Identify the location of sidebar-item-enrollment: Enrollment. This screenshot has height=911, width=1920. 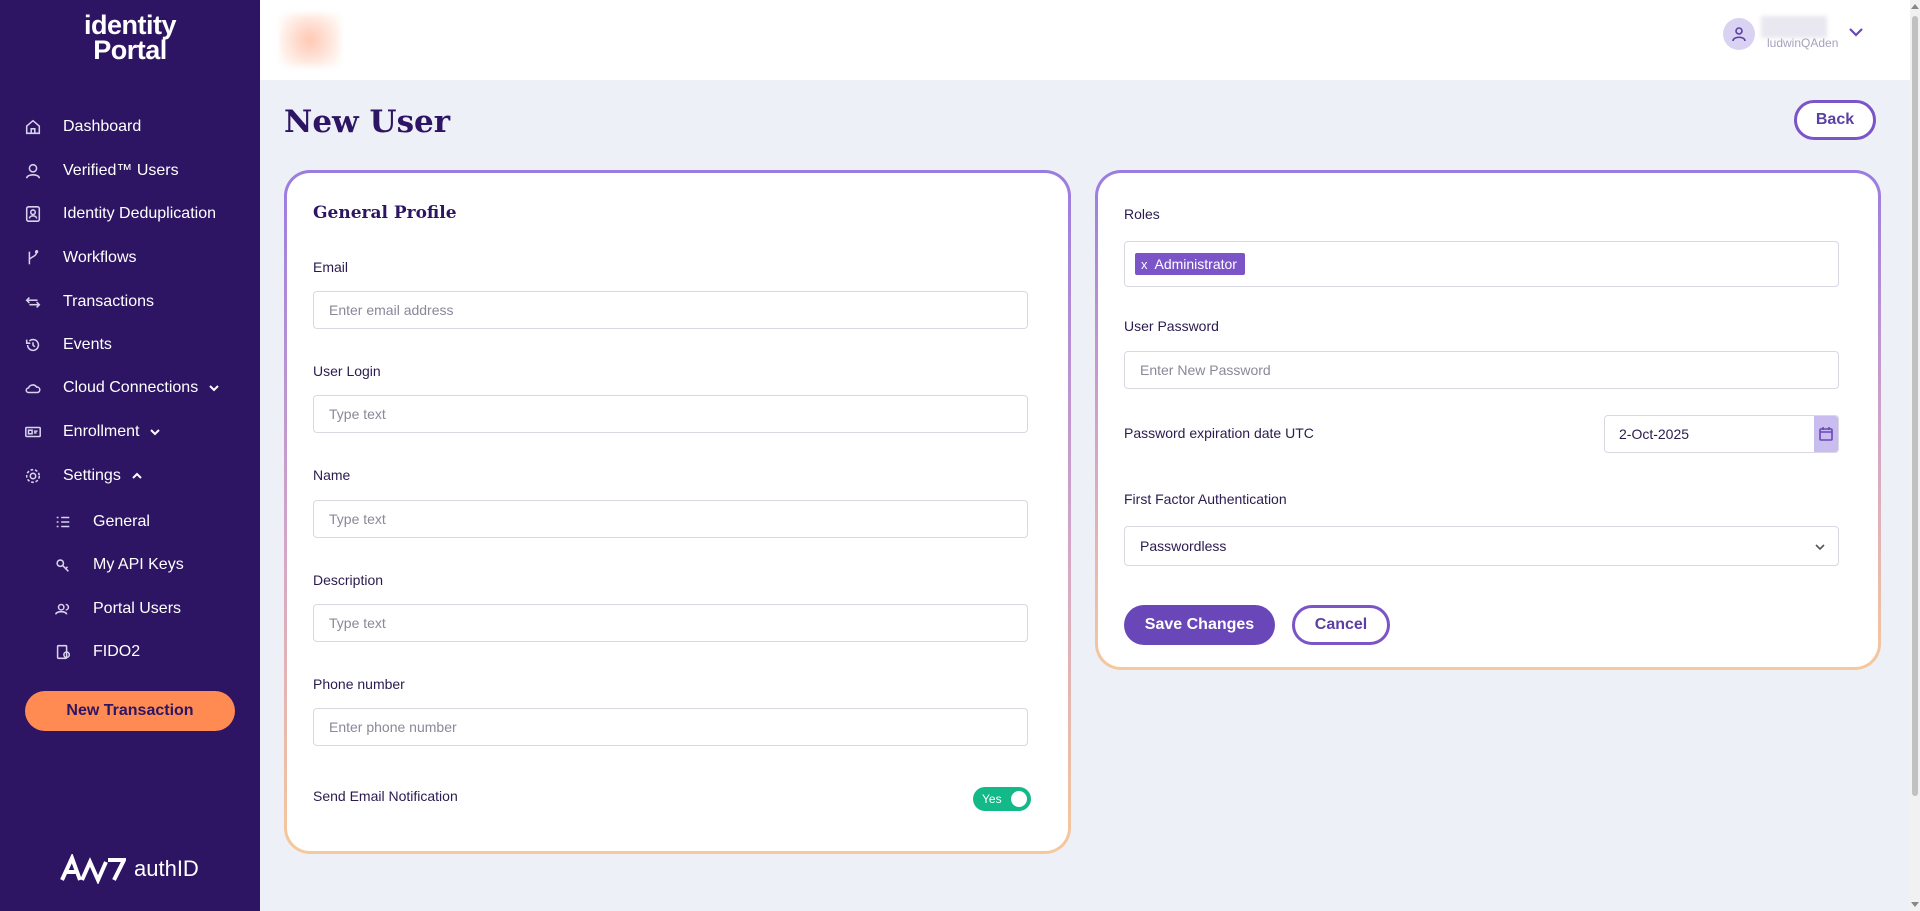
(139, 432).